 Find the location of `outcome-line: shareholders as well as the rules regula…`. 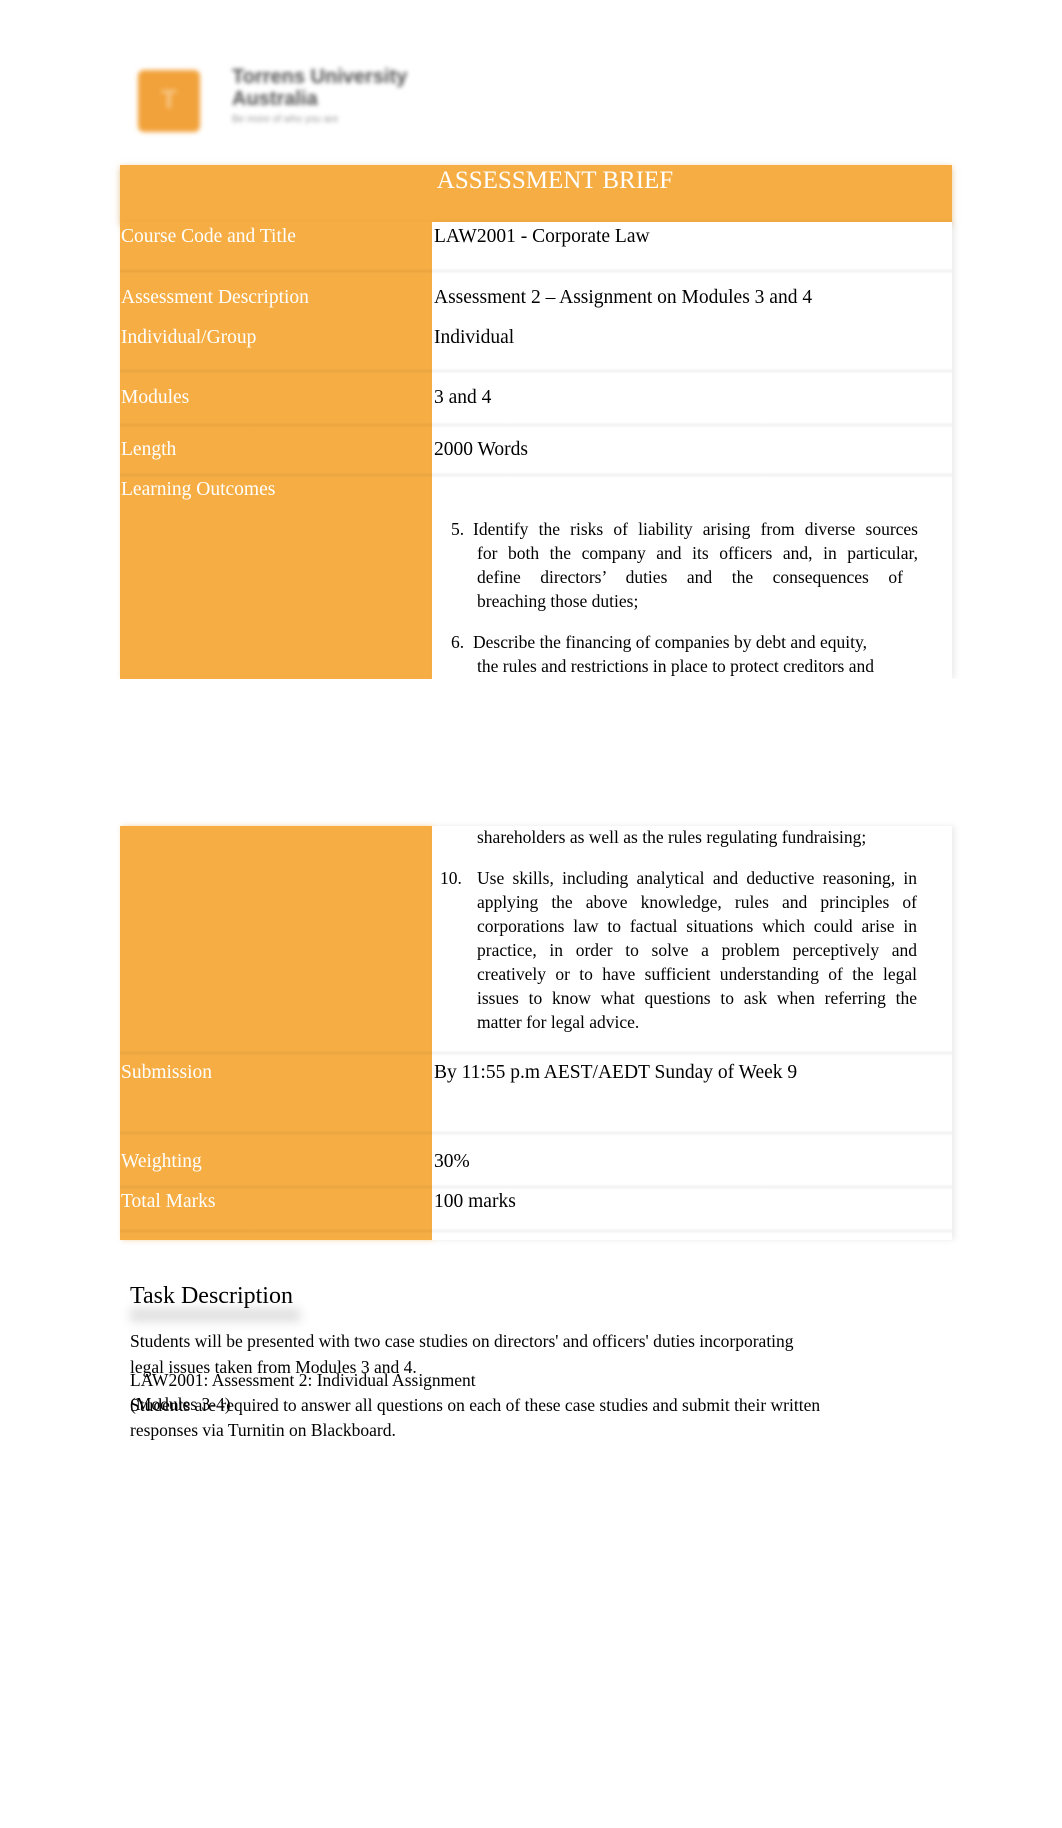

outcome-line: shareholders as well as the rules regula… is located at coordinates (672, 837).